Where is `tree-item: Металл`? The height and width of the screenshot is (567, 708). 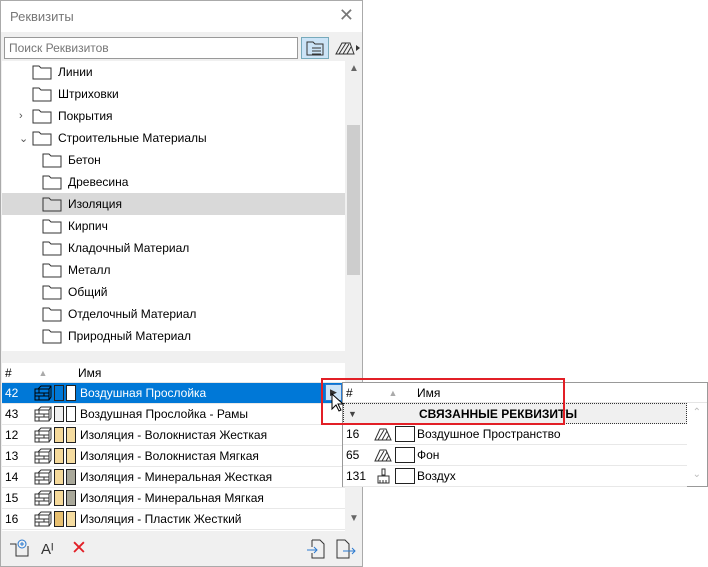 tree-item: Металл is located at coordinates (173, 270).